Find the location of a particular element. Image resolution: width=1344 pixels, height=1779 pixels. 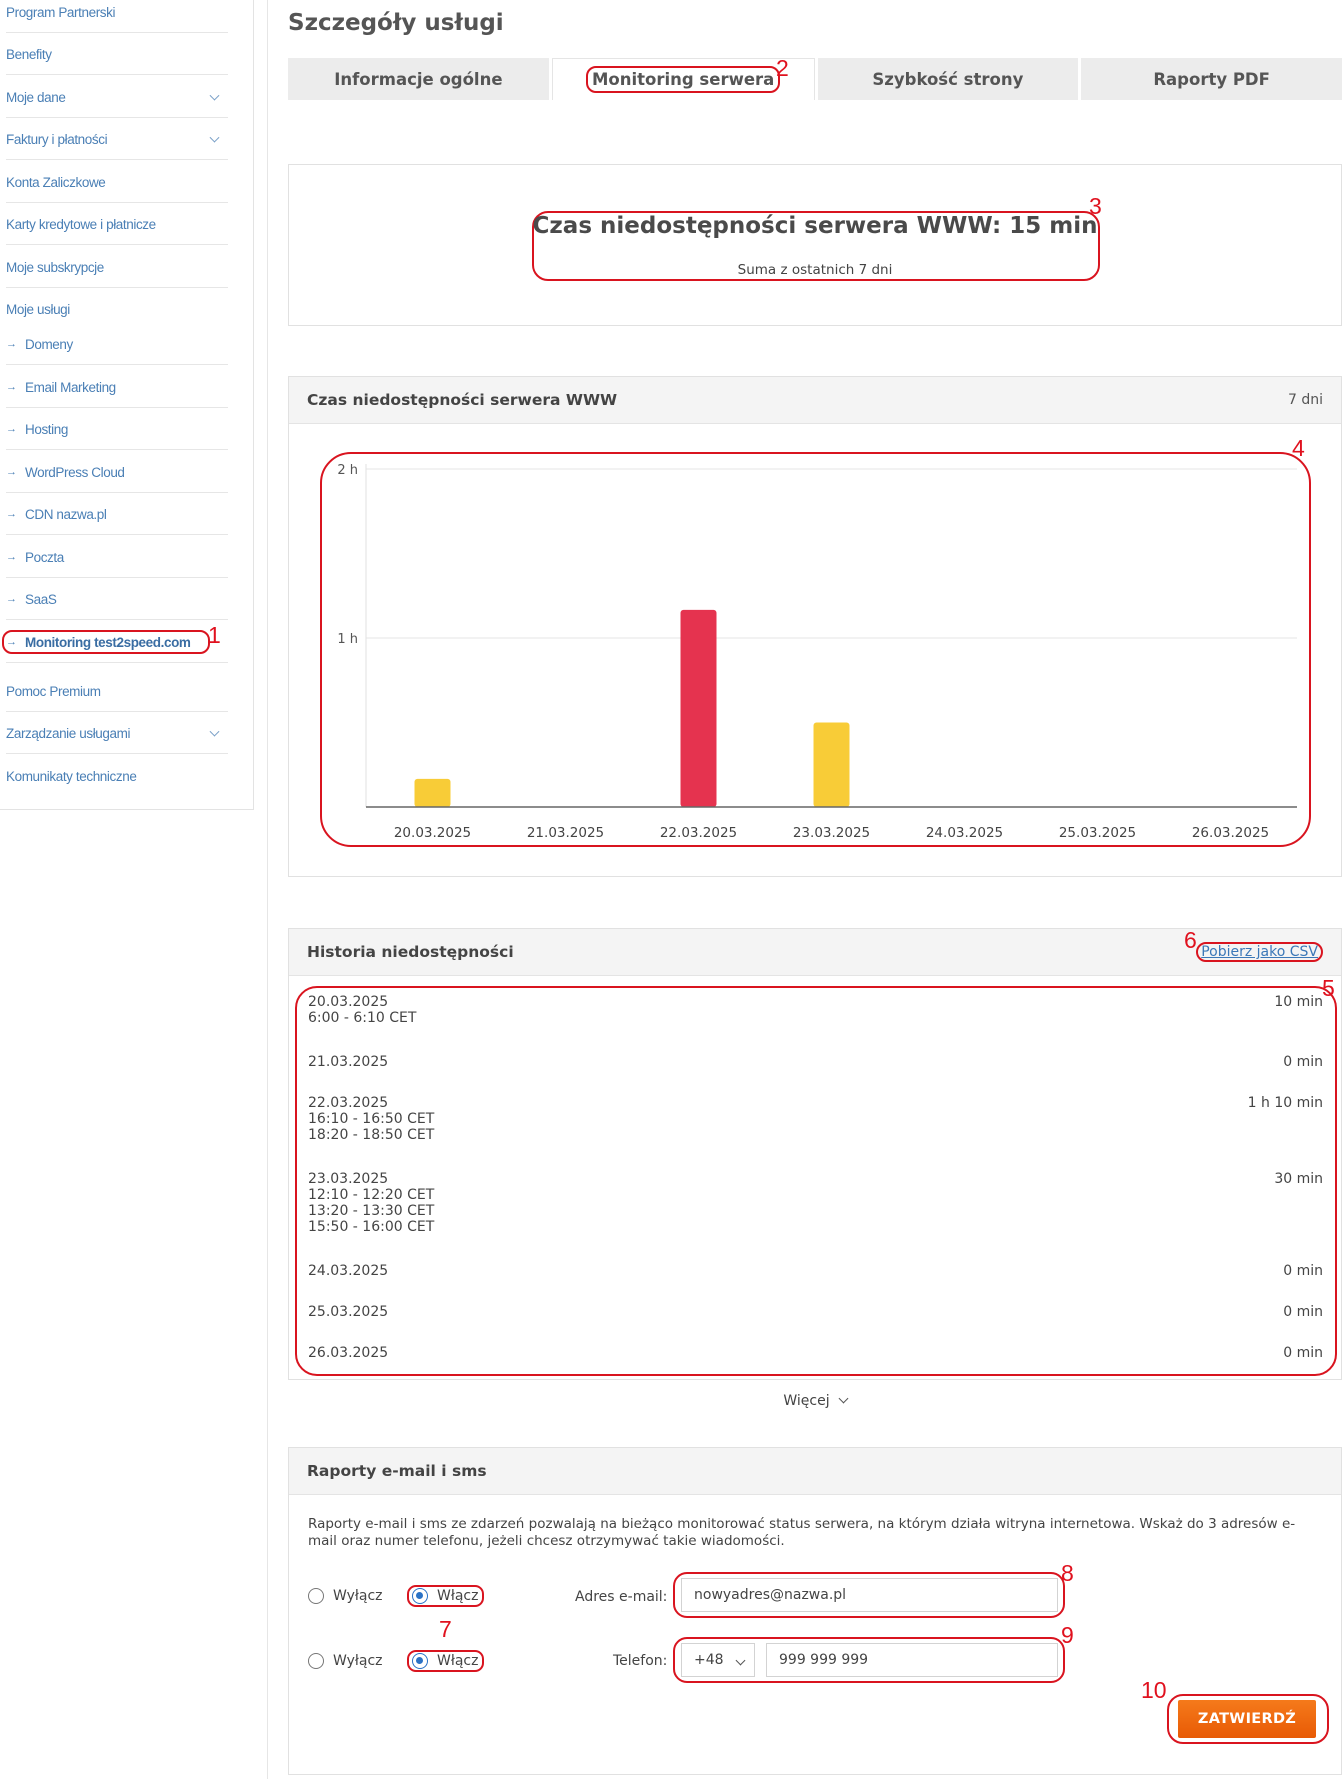

annotation-marker: 8 is located at coordinates (1067, 1573).